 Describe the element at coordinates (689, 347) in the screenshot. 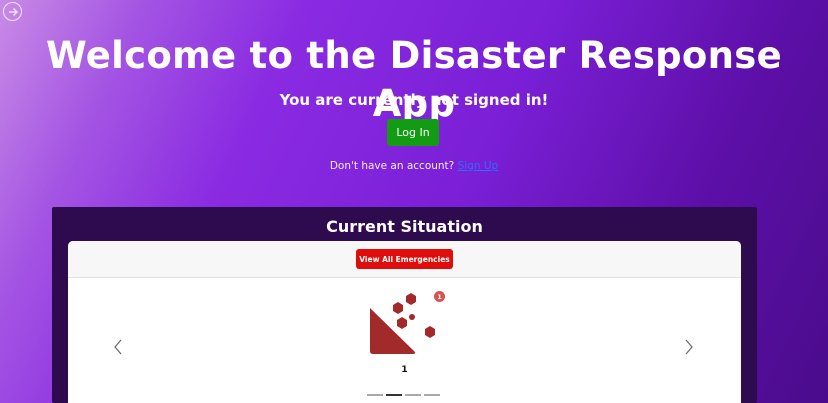

I see `carousel-next-chevron-right-icon` at that location.